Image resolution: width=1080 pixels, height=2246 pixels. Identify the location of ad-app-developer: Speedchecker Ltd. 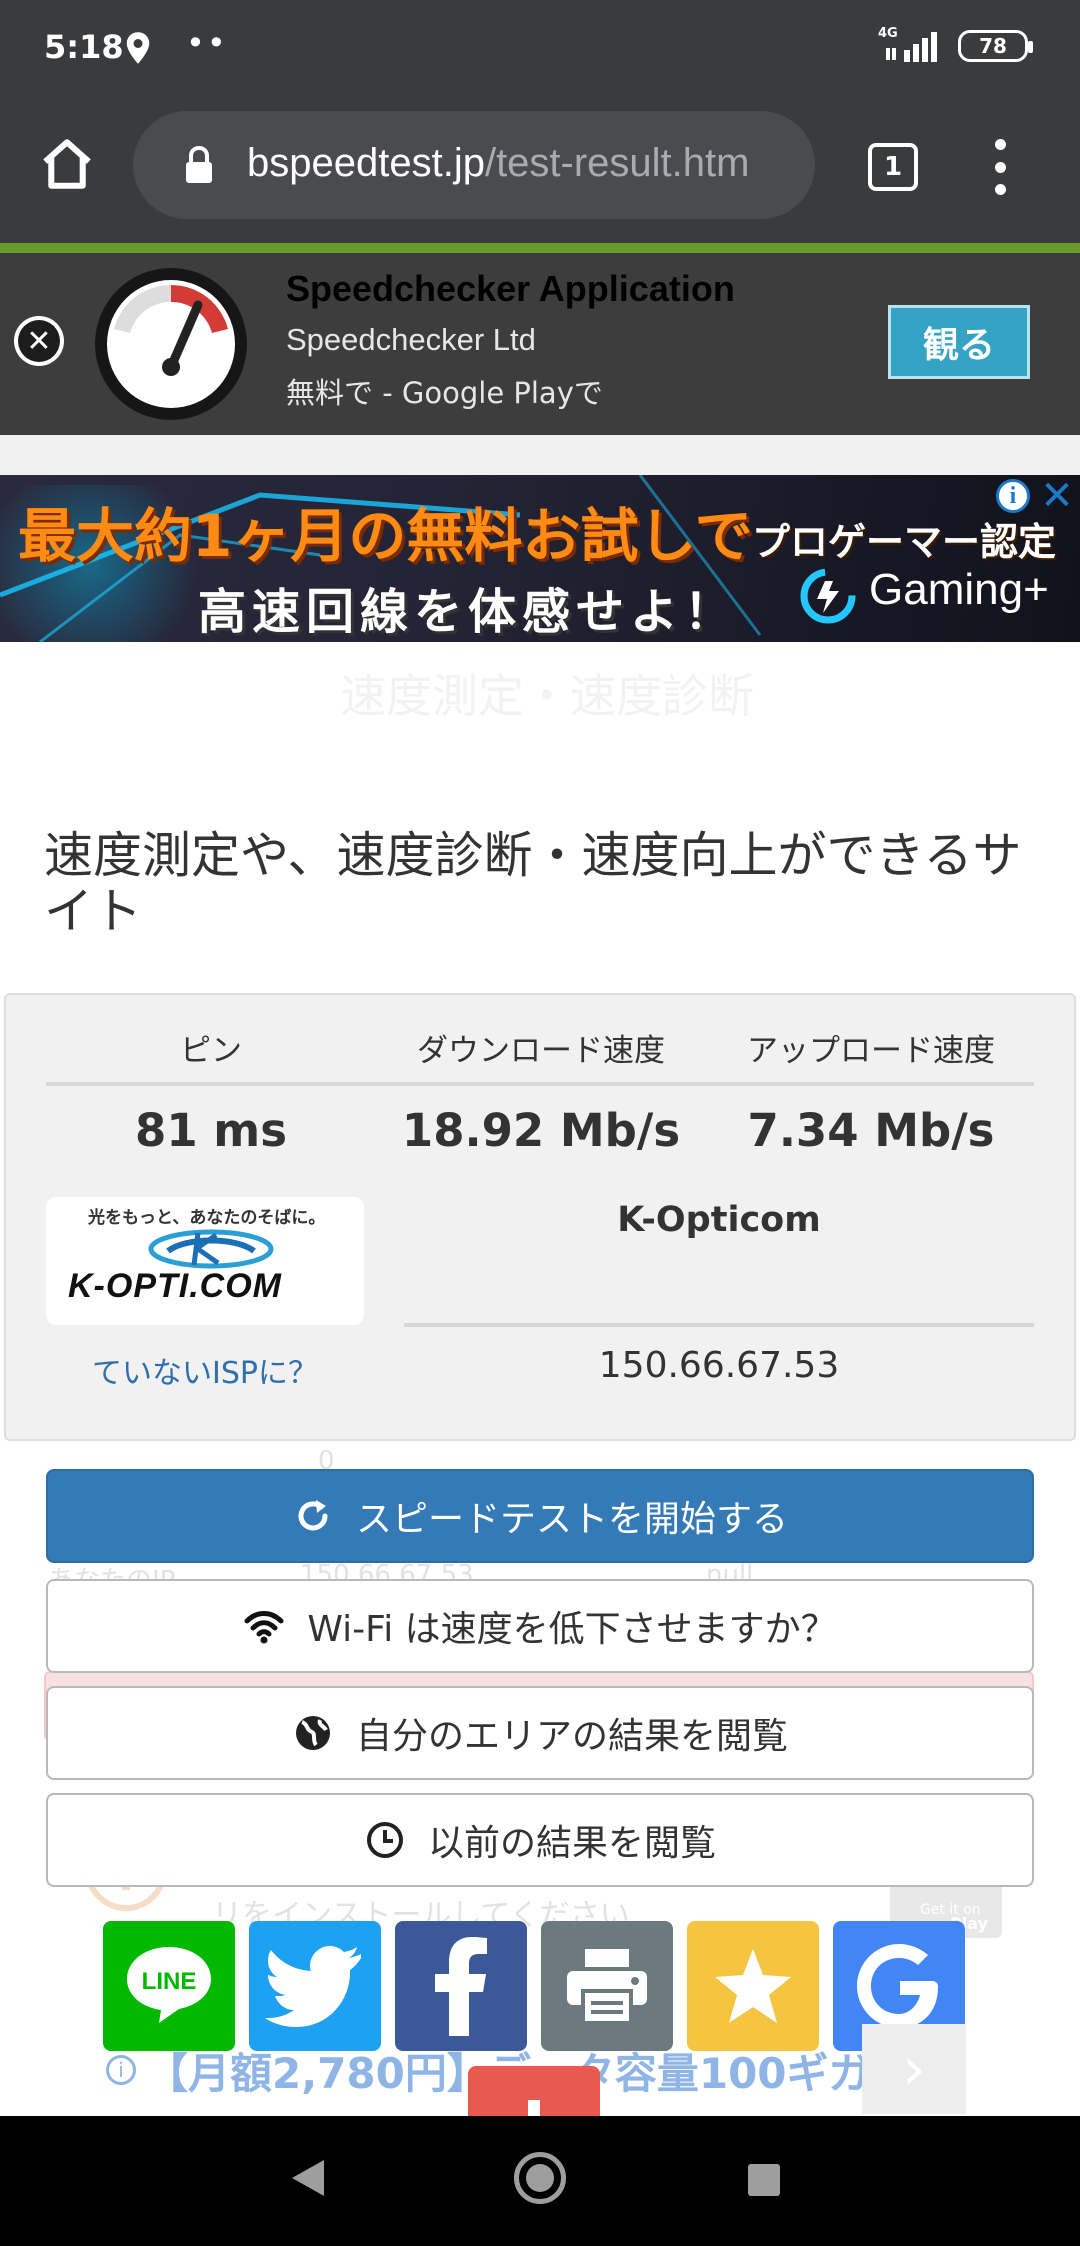
(411, 339).